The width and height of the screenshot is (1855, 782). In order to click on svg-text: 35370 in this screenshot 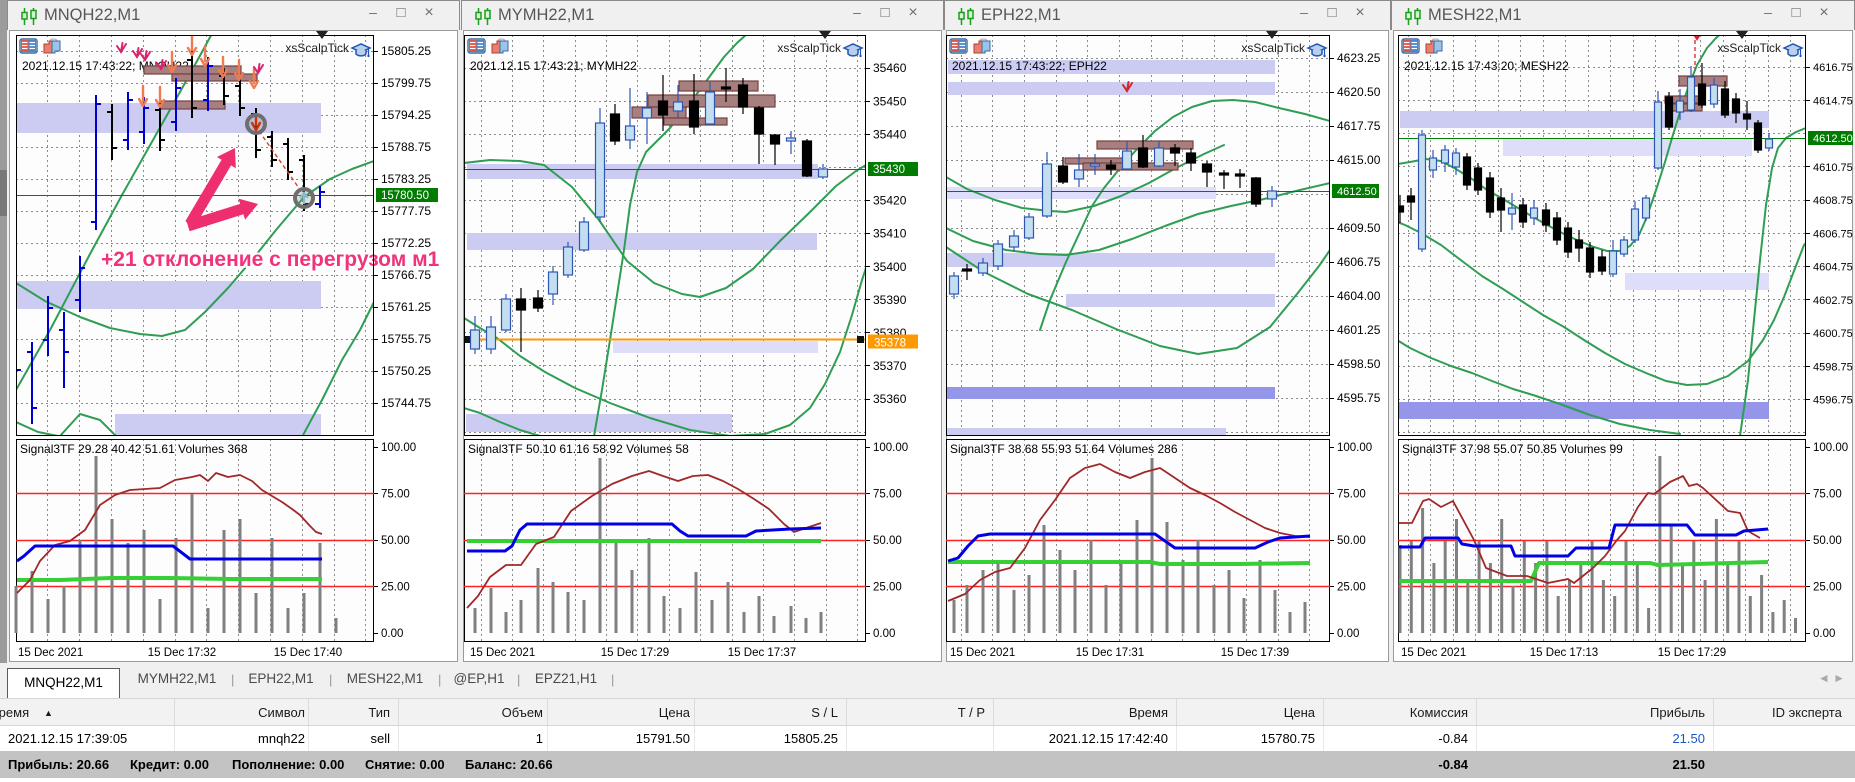, I will do `click(890, 366)`.